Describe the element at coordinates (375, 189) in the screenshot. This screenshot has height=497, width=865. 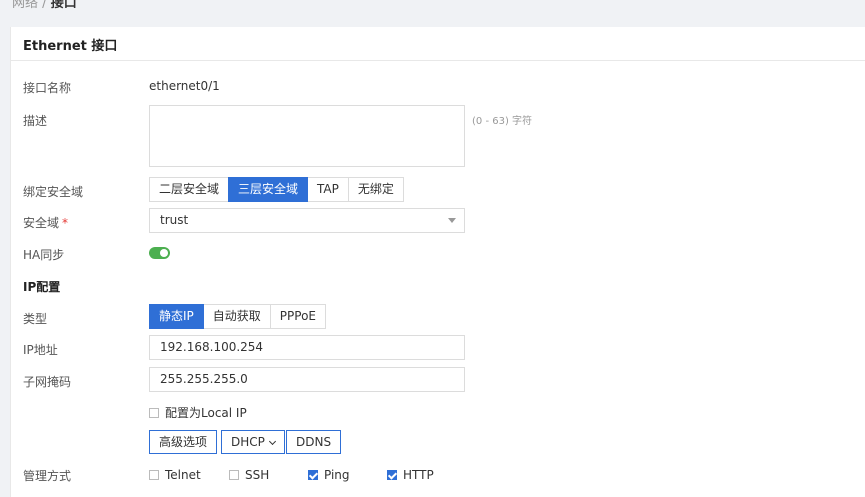
I see `bind-zone-none-option: 无绑定` at that location.